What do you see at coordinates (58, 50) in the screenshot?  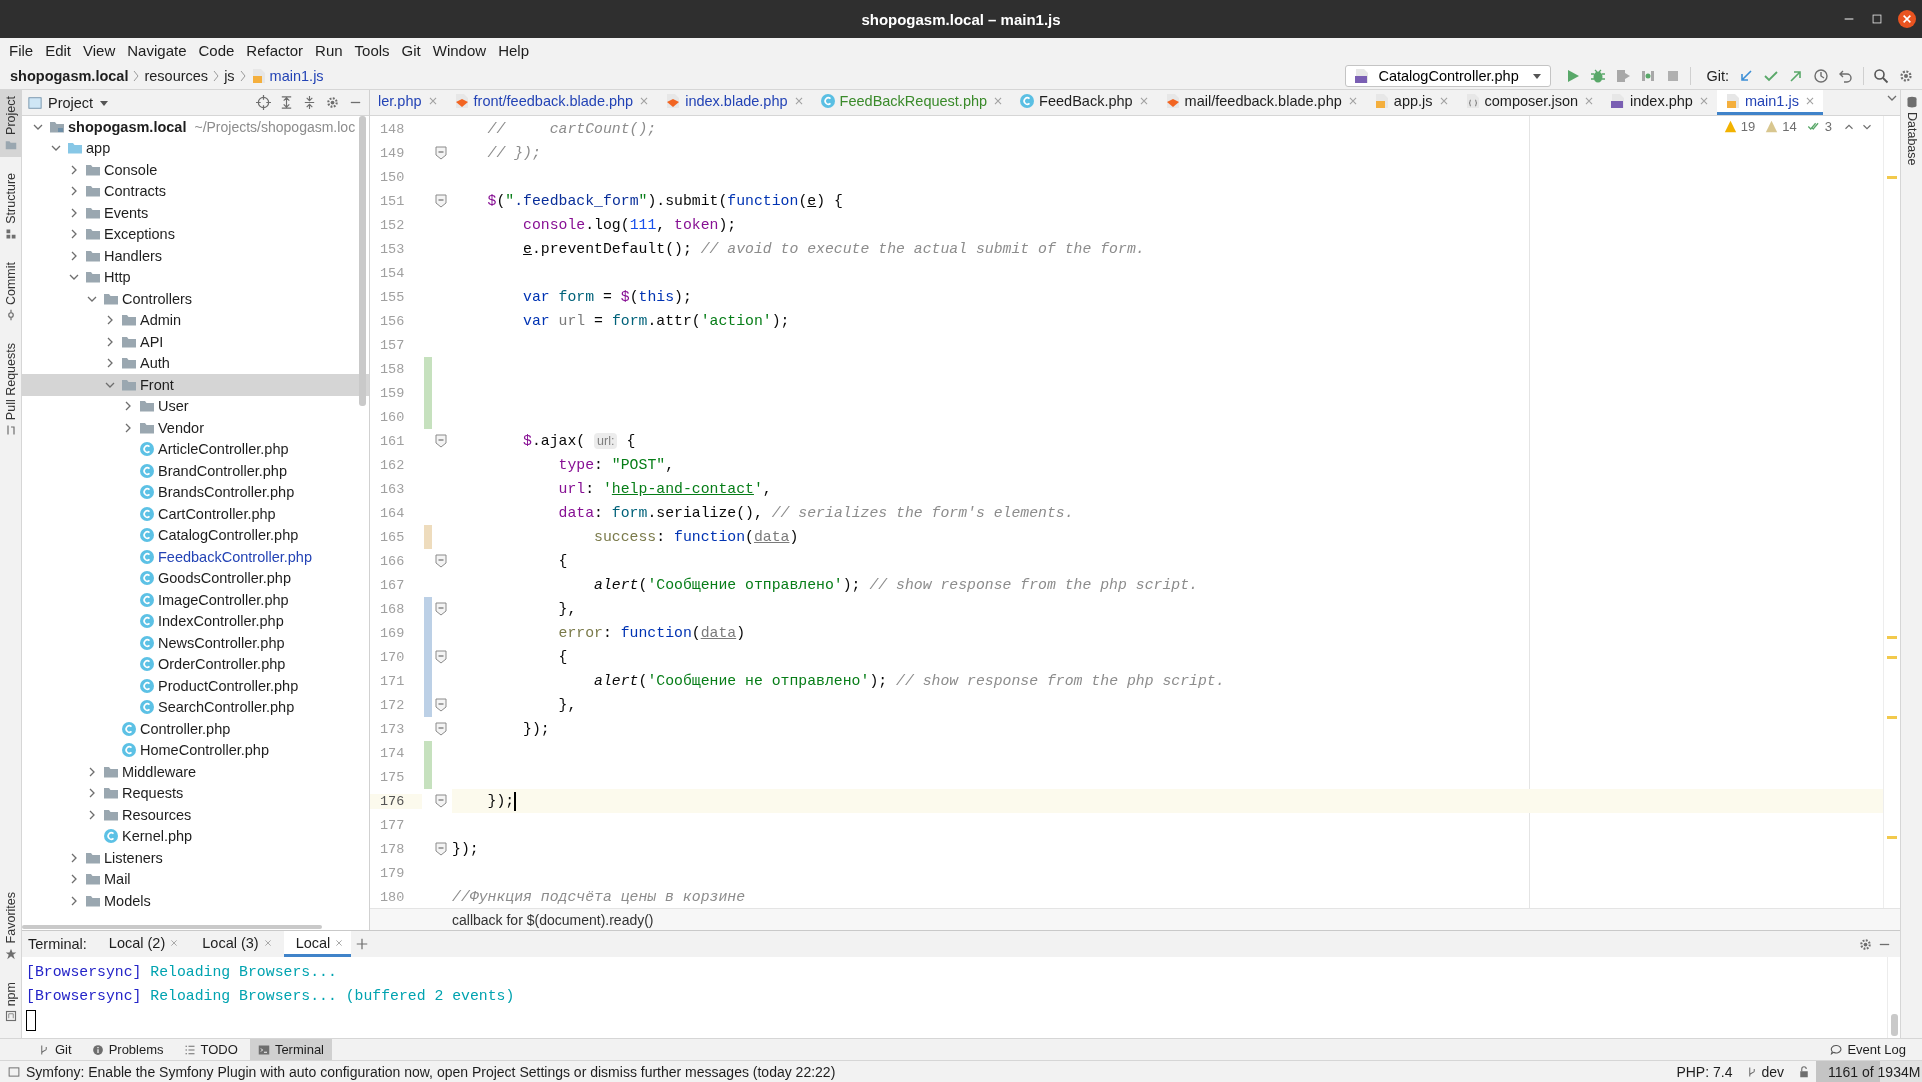 I see `menu-item: Edit` at bounding box center [58, 50].